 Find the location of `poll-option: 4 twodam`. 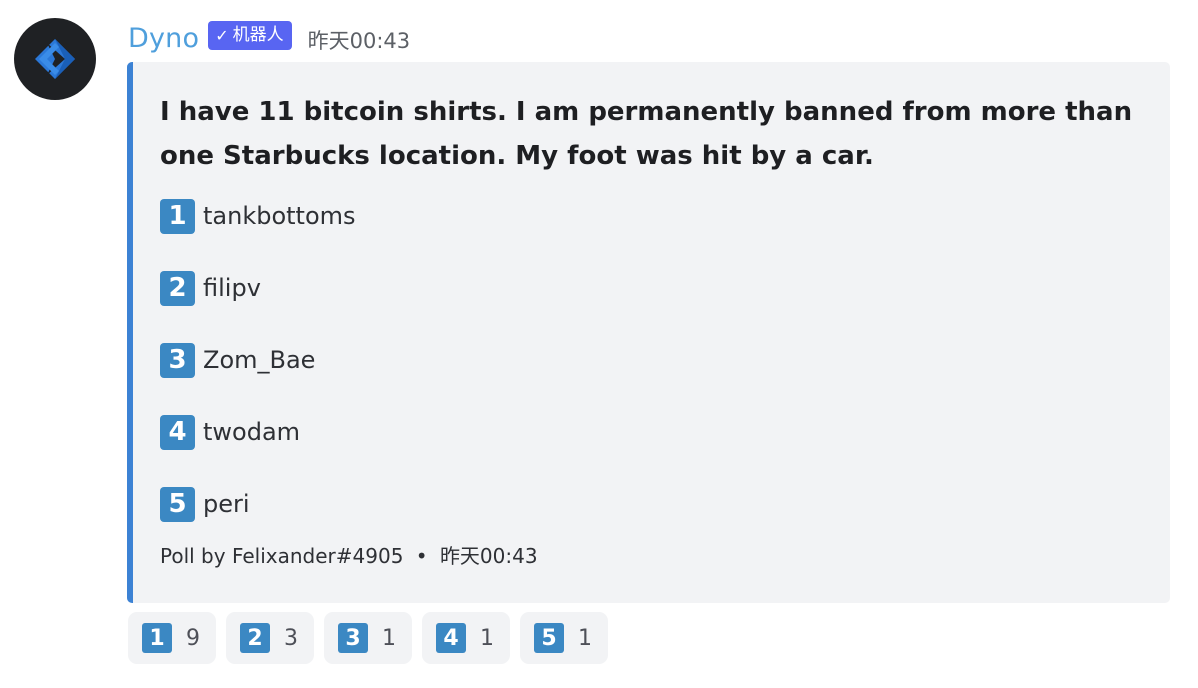

poll-option: 4 twodam is located at coordinates (258, 432).